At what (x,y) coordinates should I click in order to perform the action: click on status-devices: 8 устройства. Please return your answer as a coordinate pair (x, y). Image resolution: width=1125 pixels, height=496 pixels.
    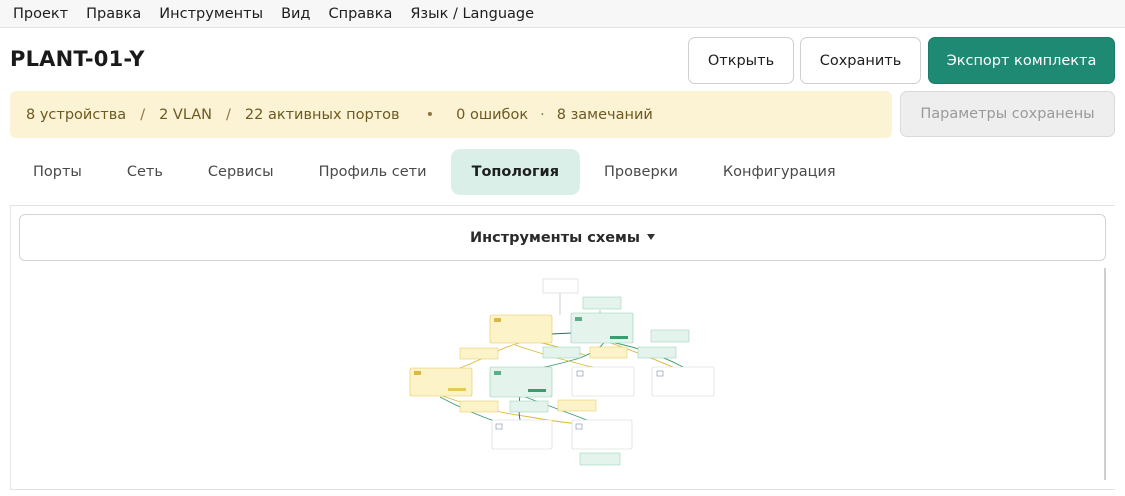
    Looking at the image, I should click on (76, 114).